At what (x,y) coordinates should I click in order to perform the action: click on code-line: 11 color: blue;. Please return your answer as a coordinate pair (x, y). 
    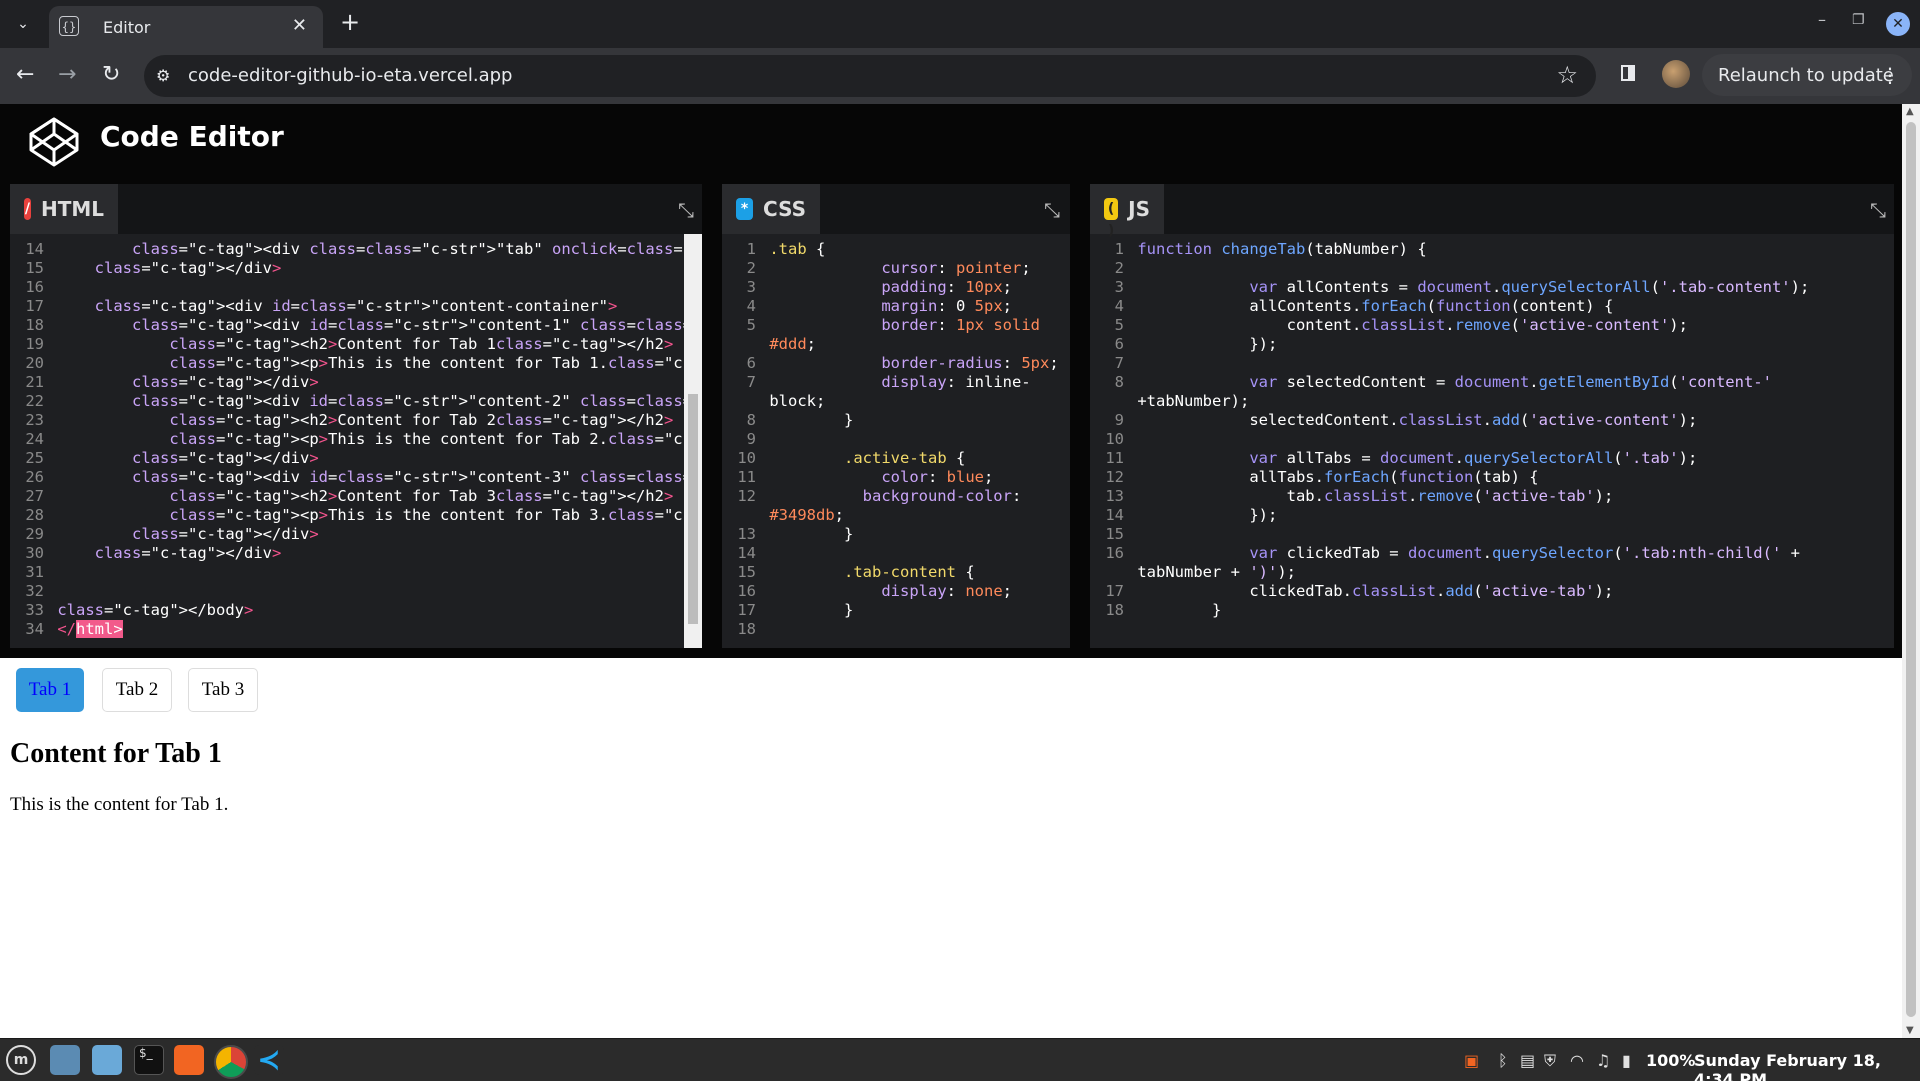
    Looking at the image, I should click on (896, 477).